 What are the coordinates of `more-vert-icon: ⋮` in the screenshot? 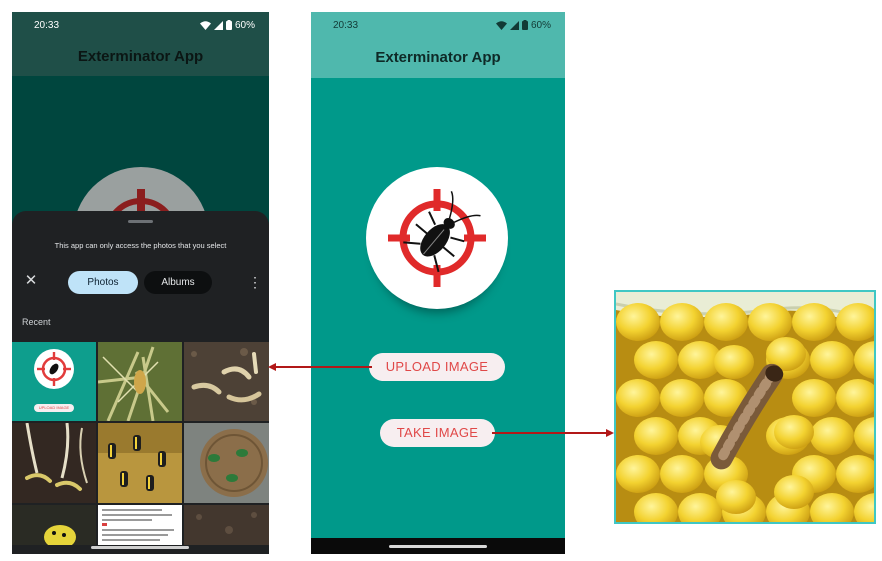 It's located at (255, 282).